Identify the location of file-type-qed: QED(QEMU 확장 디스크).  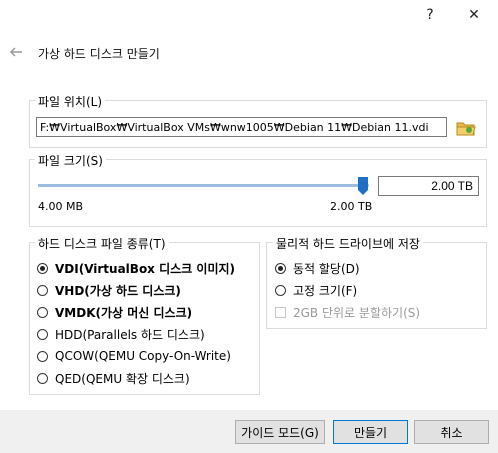
(113, 378).